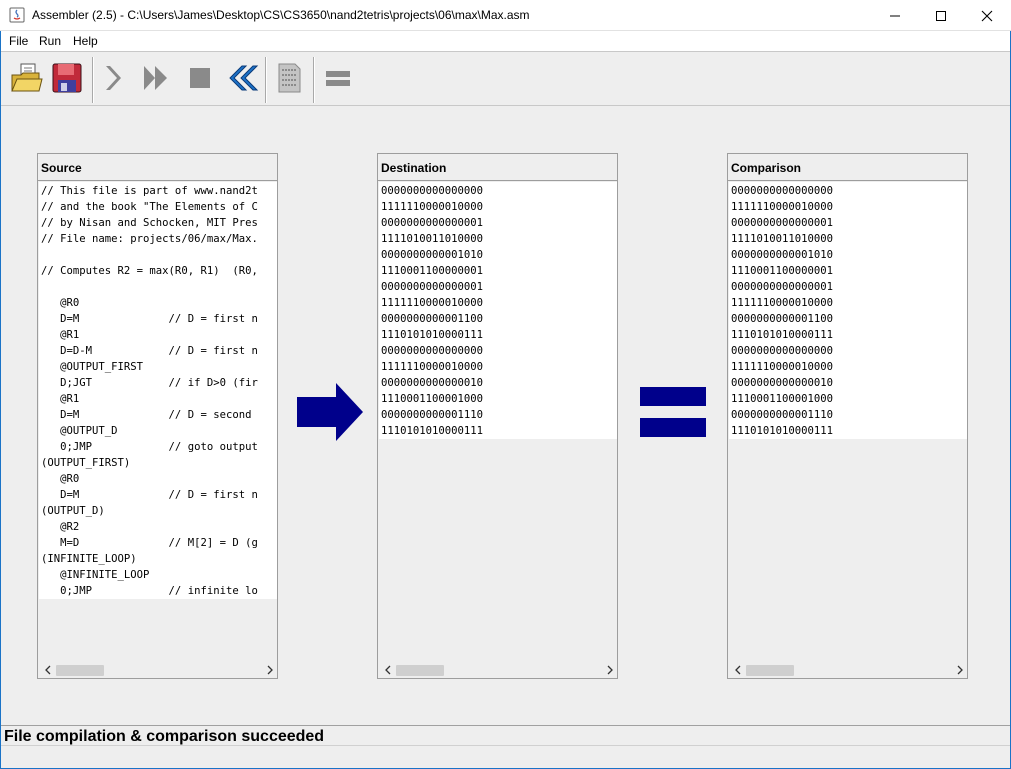 This screenshot has width=1011, height=769. Describe the element at coordinates (848, 271) in the screenshot. I see `comparison-line: 1110001100000001` at that location.